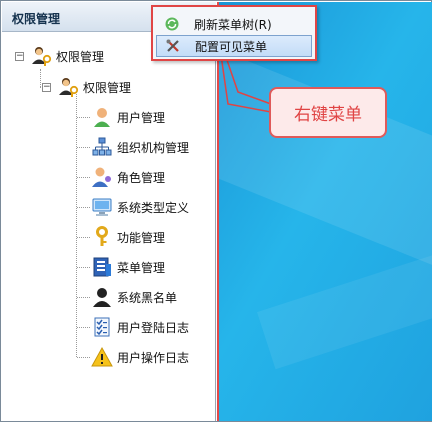  I want to click on menu-item-label: 刷新菜单树(R), so click(233, 24).